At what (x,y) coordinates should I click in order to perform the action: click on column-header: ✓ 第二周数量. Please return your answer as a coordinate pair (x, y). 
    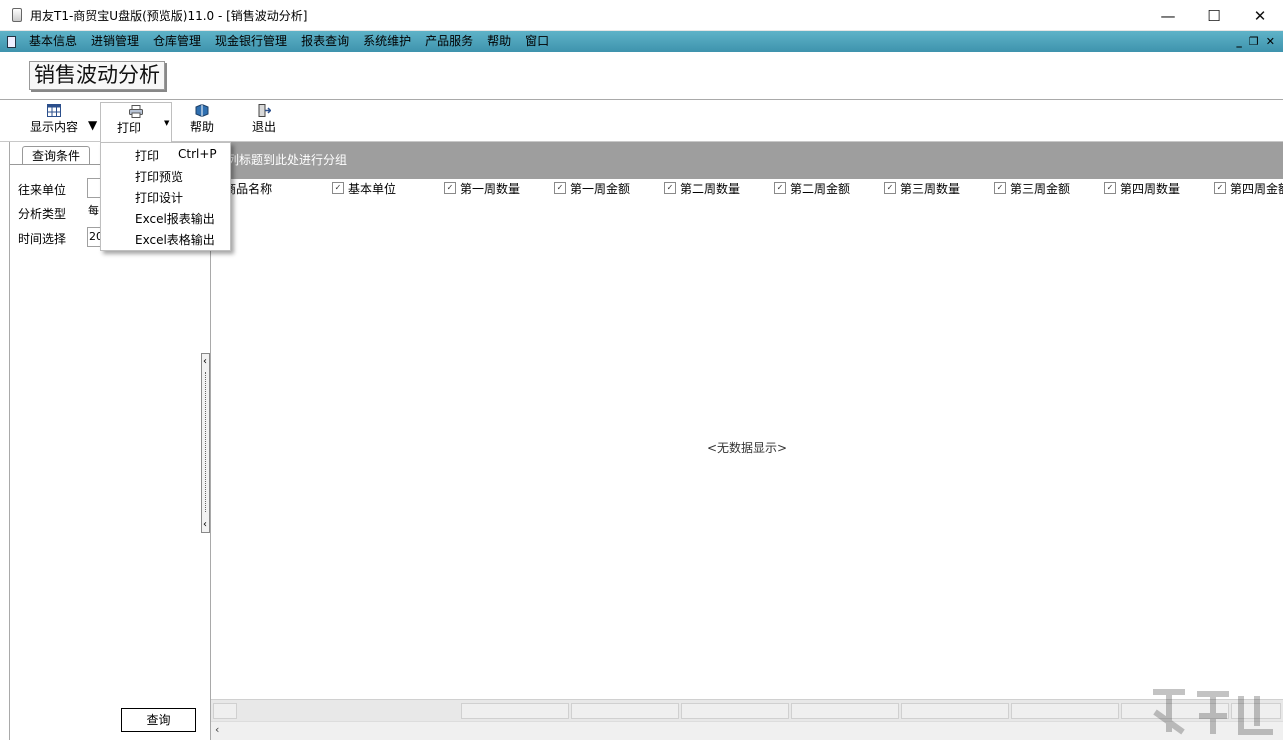
    Looking at the image, I should click on (702, 188).